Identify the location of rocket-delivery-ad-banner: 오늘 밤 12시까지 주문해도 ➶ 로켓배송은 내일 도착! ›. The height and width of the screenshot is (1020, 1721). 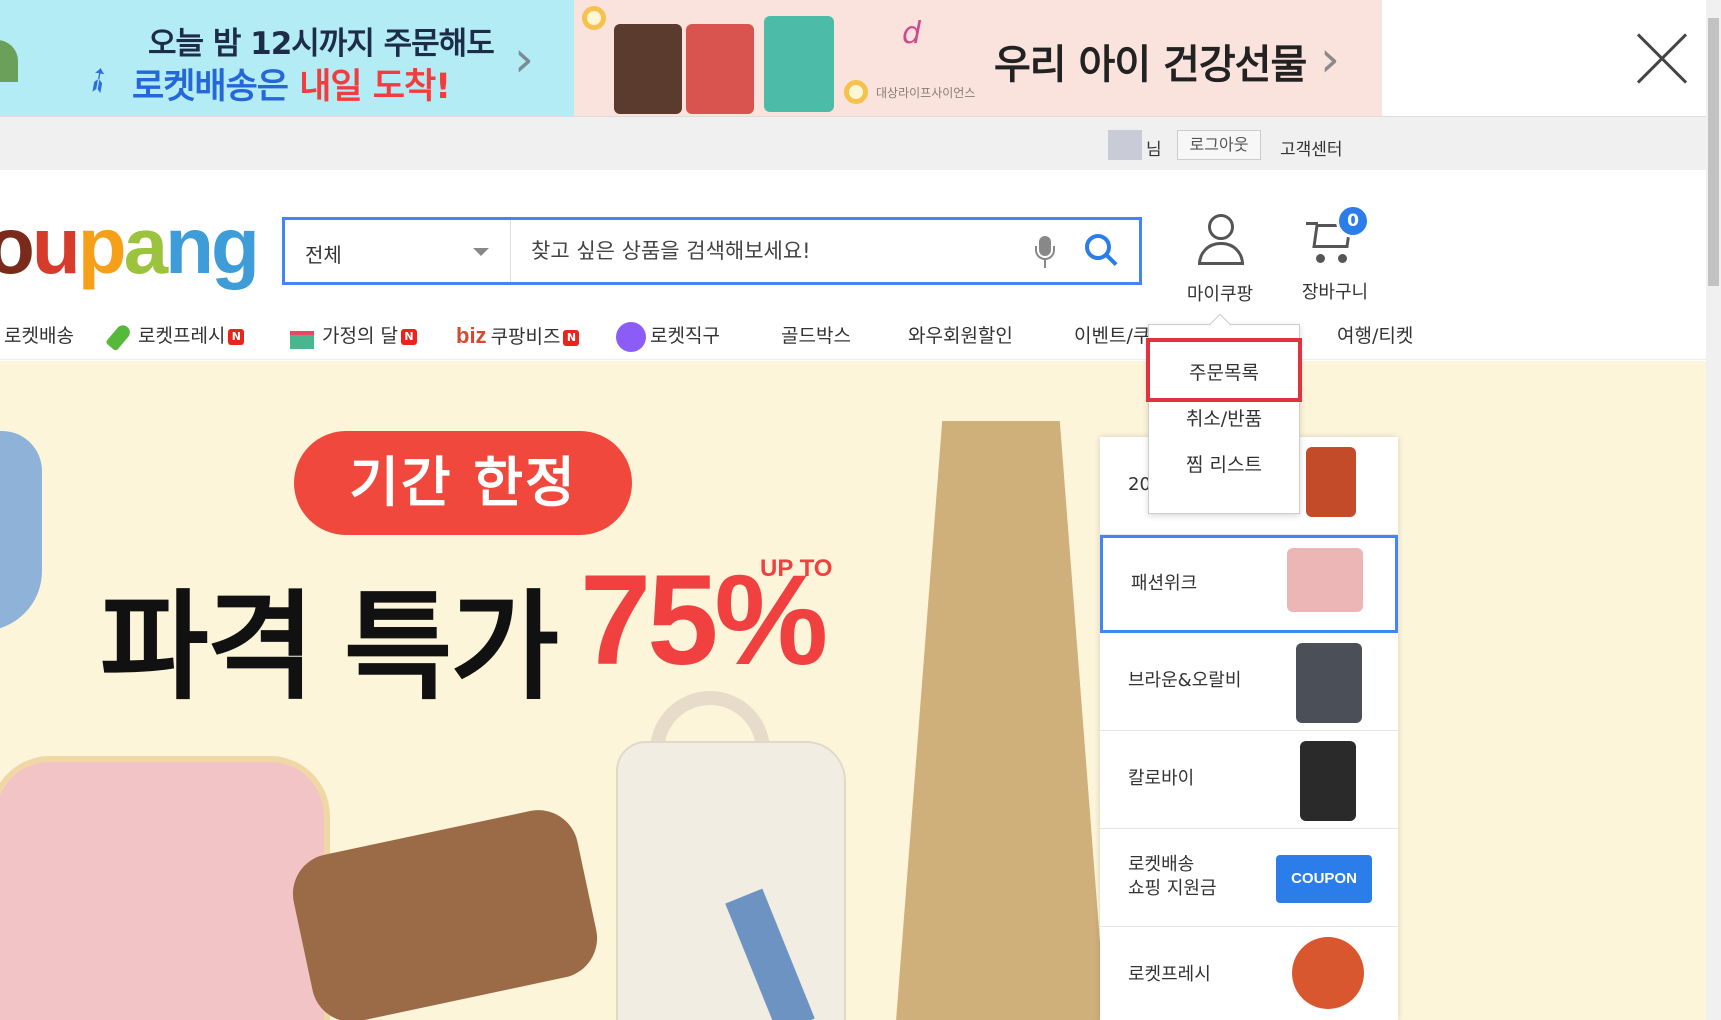
(287, 58).